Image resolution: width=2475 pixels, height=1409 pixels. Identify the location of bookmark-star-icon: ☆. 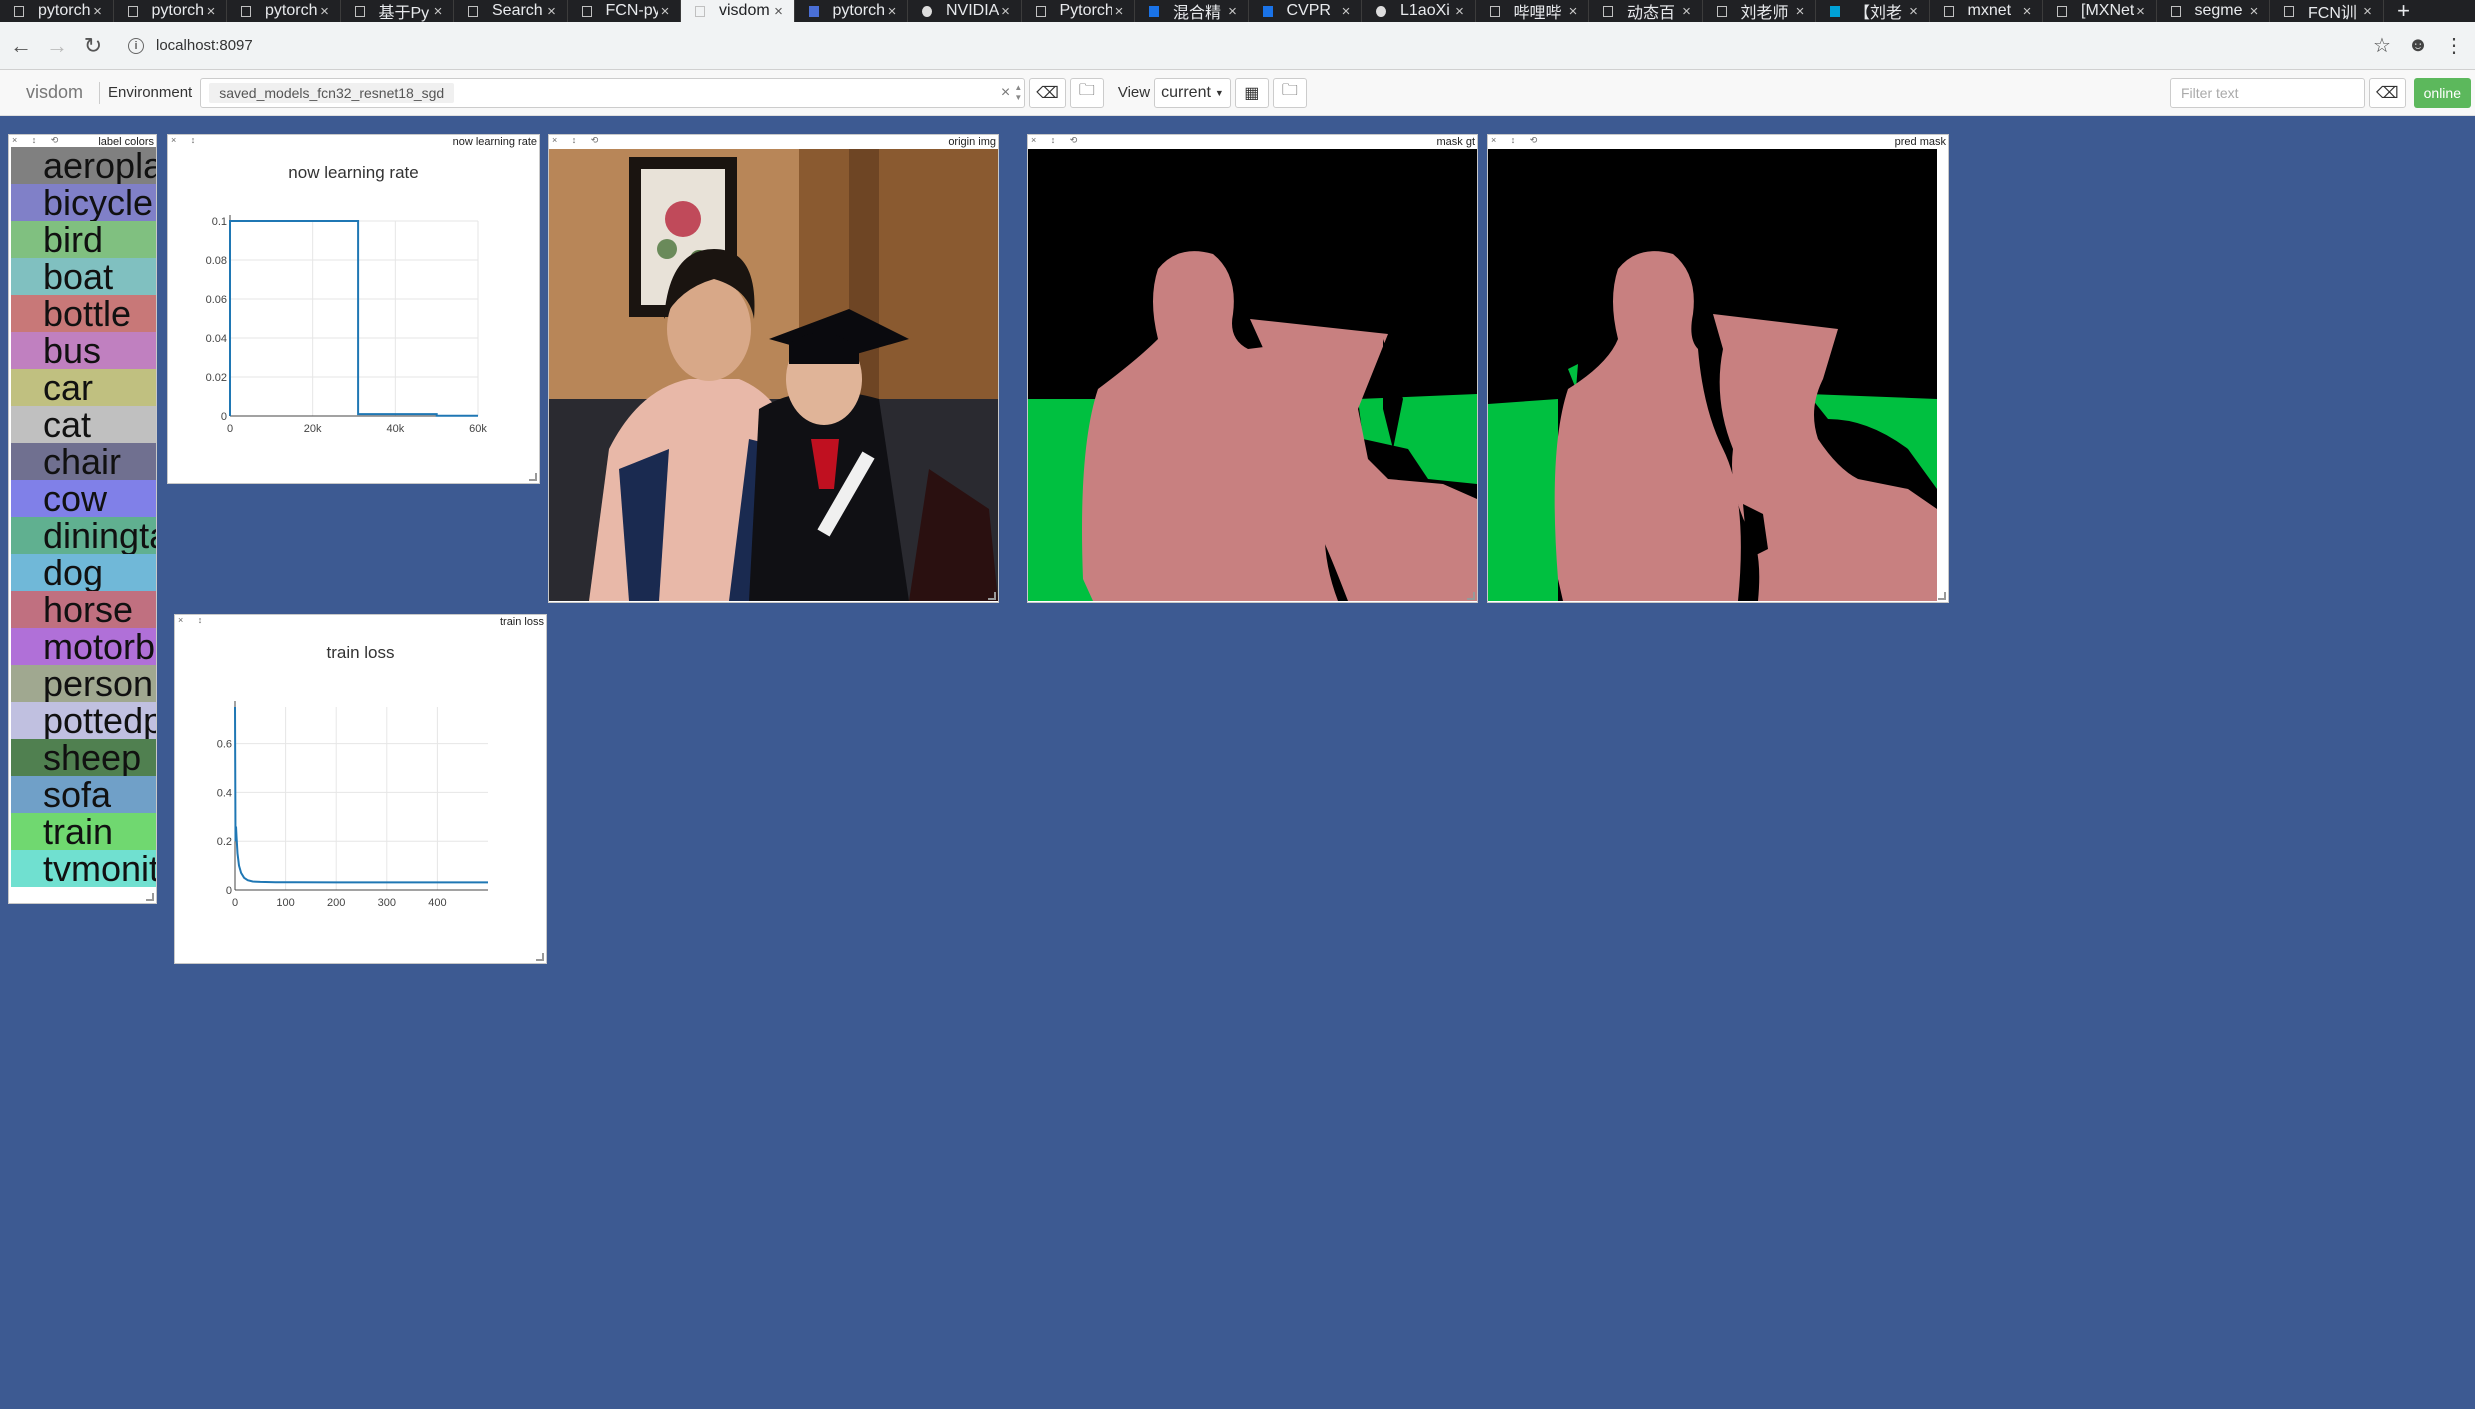
(2382, 46).